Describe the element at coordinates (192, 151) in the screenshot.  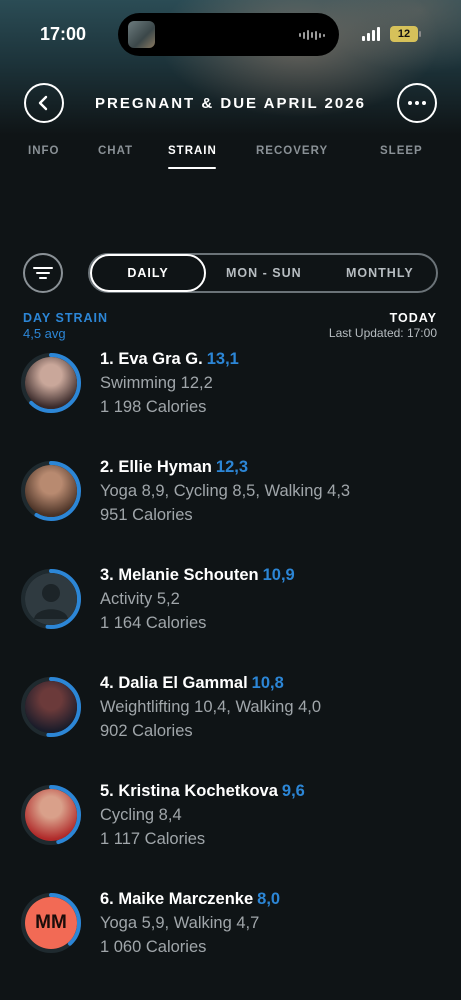
I see `tab-strain: STRAIN` at that location.